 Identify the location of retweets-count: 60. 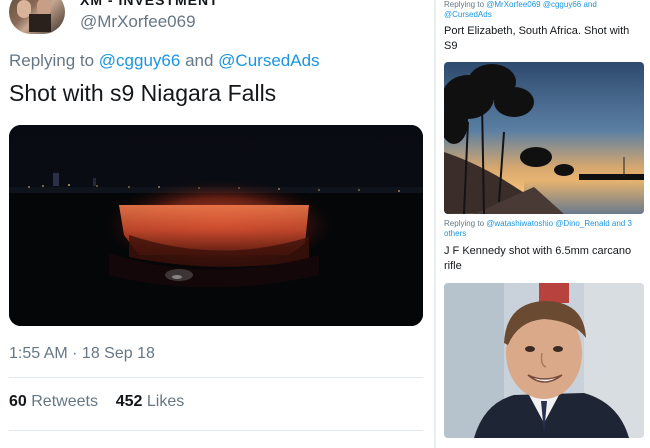
(18, 401).